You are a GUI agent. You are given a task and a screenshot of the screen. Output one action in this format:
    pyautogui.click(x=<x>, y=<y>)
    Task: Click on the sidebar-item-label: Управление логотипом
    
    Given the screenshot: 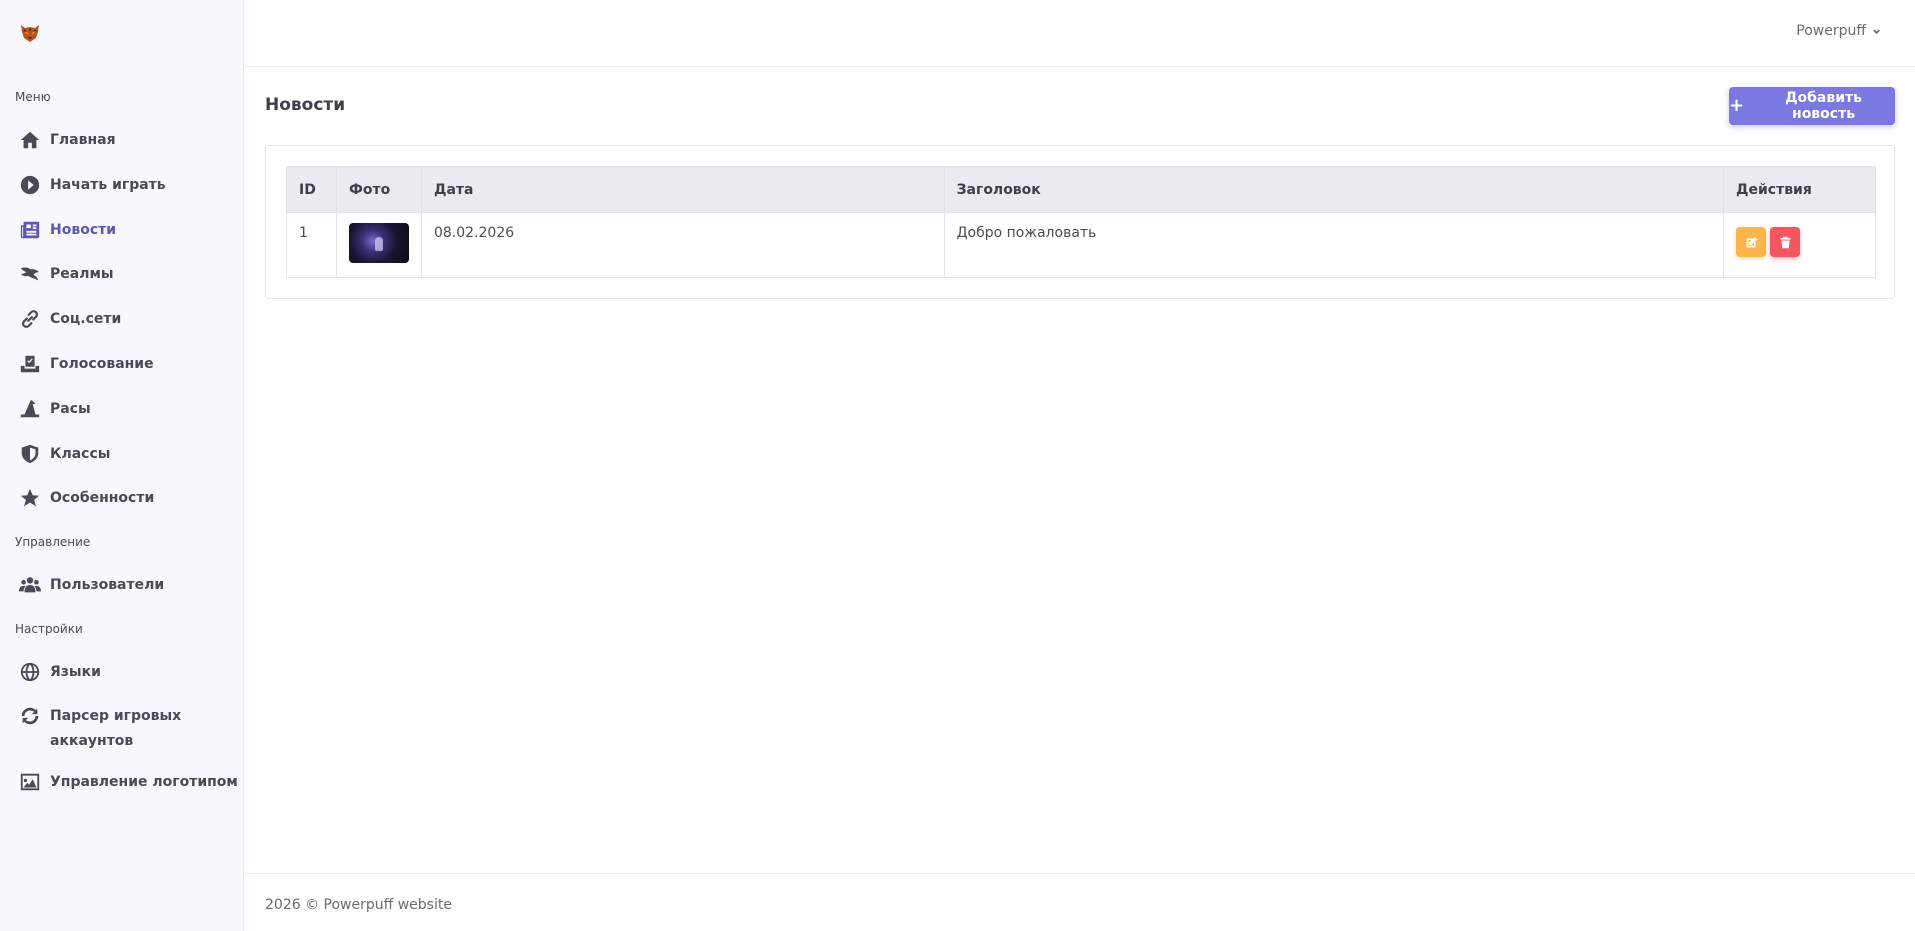 What is the action you would take?
    pyautogui.click(x=144, y=782)
    